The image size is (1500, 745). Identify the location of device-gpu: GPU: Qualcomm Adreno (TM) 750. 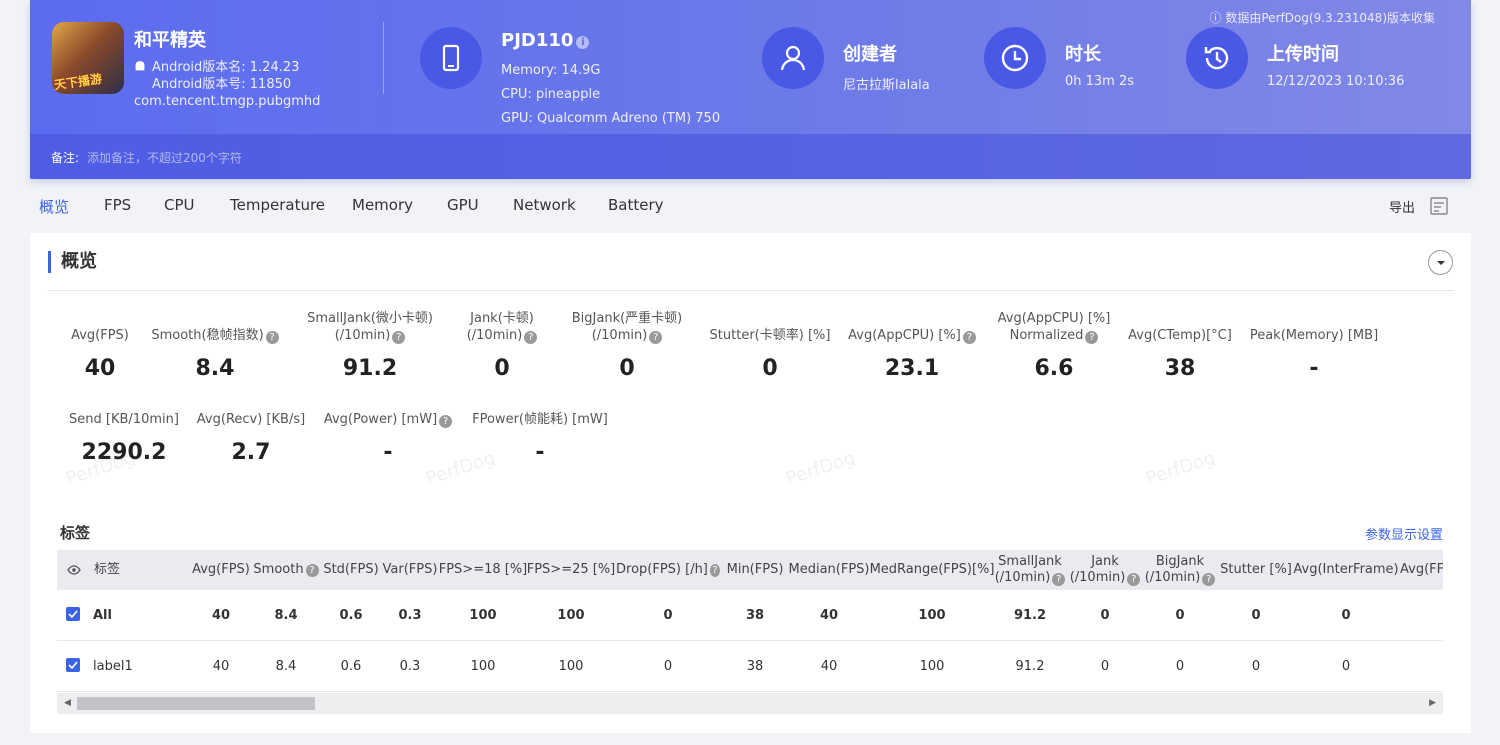
(611, 118).